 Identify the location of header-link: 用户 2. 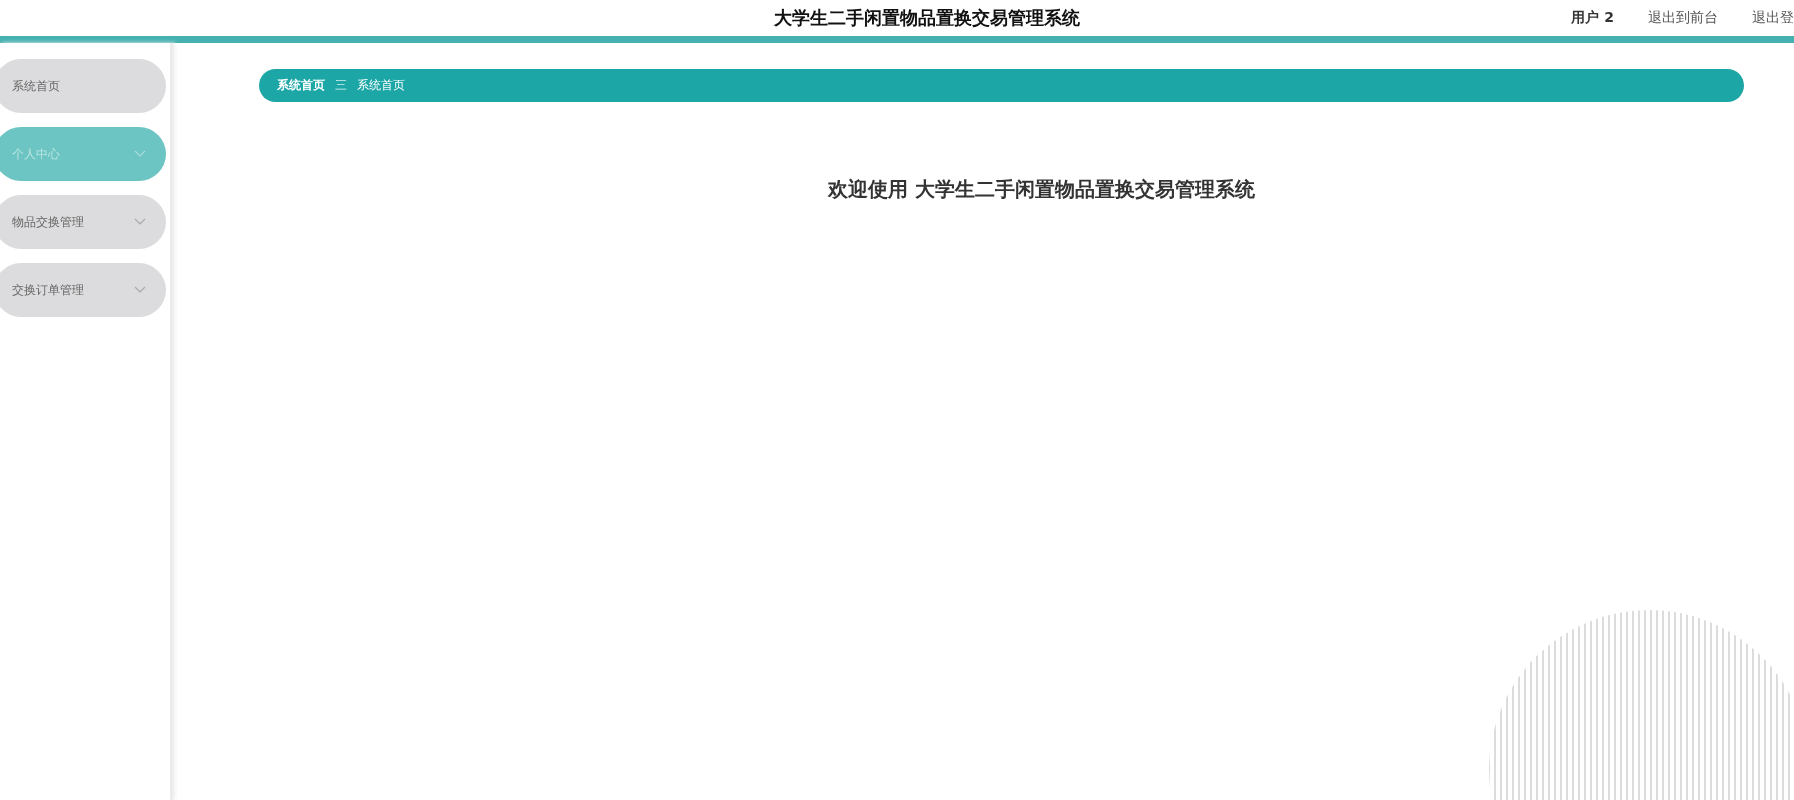
(1592, 18).